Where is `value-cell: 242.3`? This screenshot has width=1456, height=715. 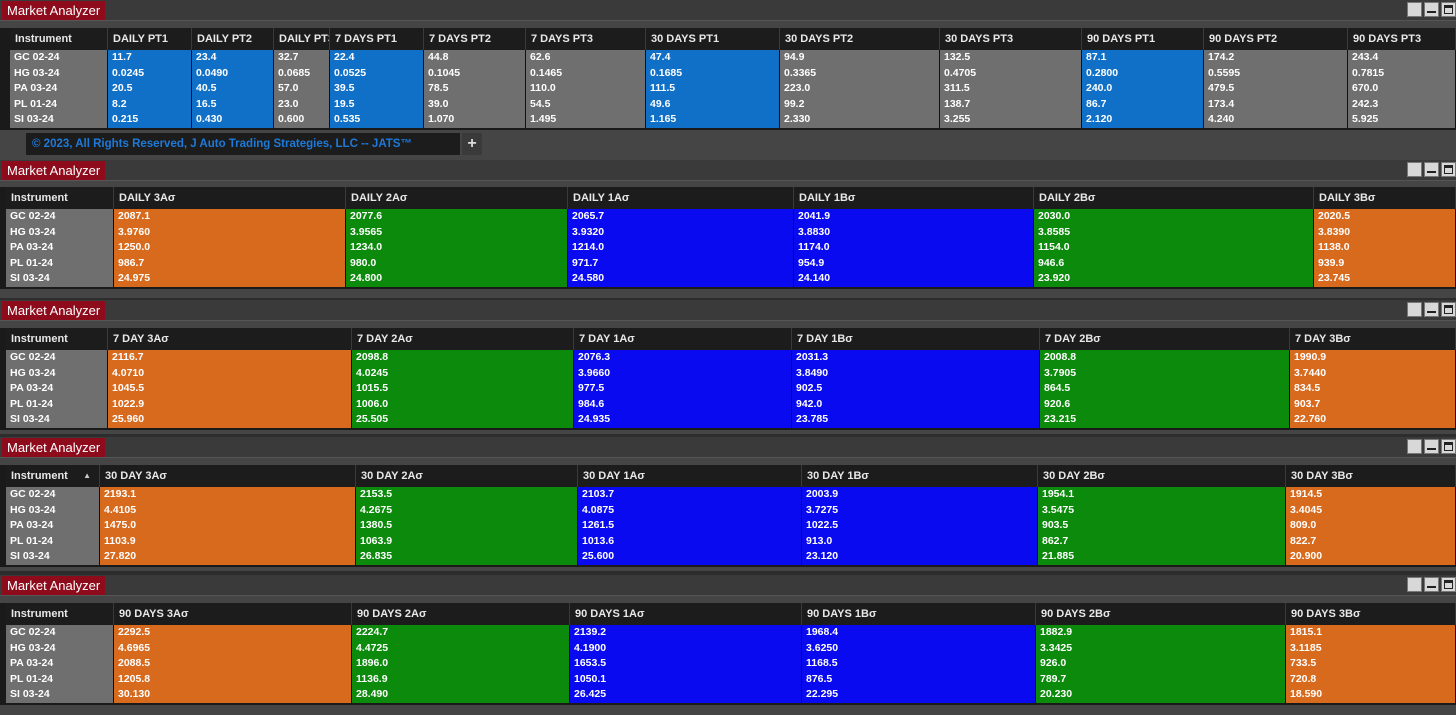
value-cell: 242.3 is located at coordinates (1401, 105).